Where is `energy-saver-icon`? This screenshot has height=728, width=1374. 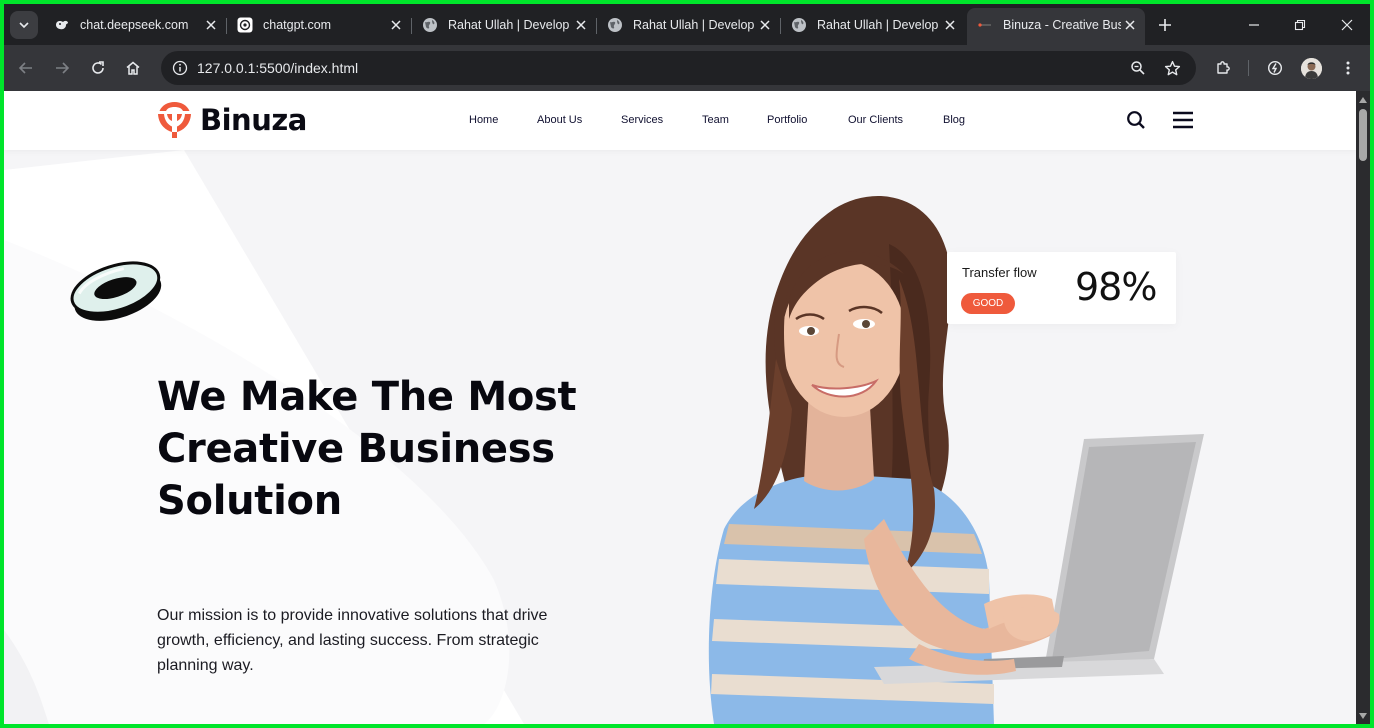
energy-saver-icon is located at coordinates (1275, 68).